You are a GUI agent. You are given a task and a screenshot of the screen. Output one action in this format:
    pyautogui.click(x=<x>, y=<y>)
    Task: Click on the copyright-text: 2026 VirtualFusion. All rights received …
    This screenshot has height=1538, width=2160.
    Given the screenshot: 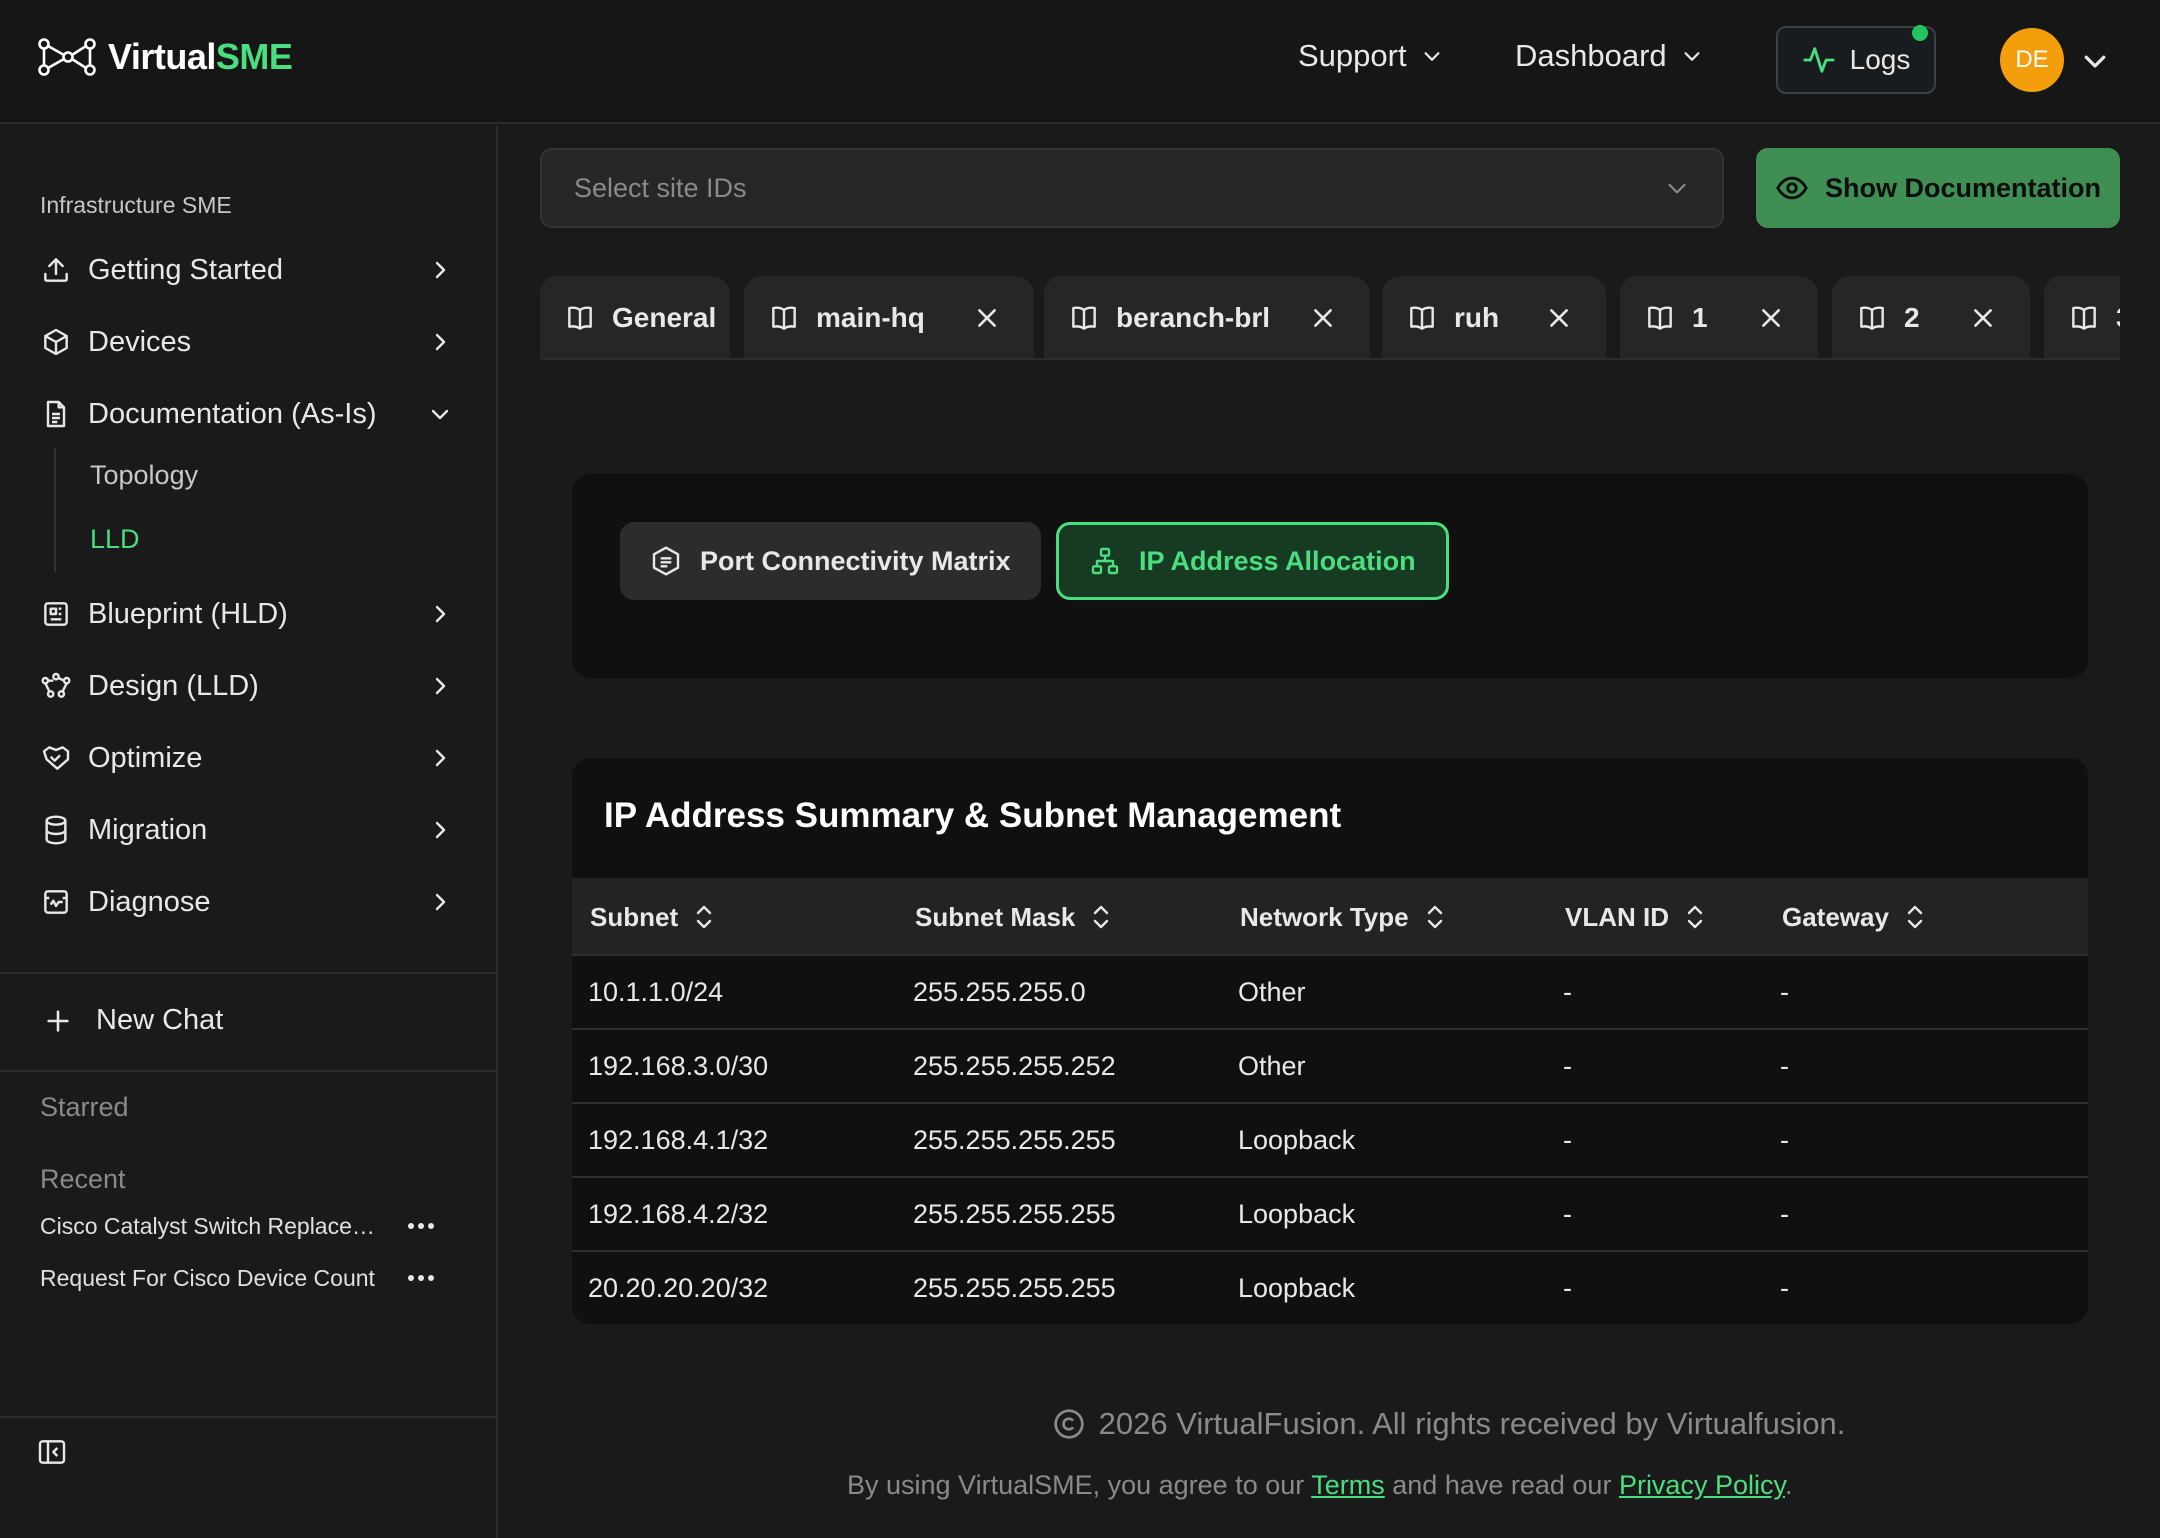 What is the action you would take?
    pyautogui.click(x=1472, y=1423)
    